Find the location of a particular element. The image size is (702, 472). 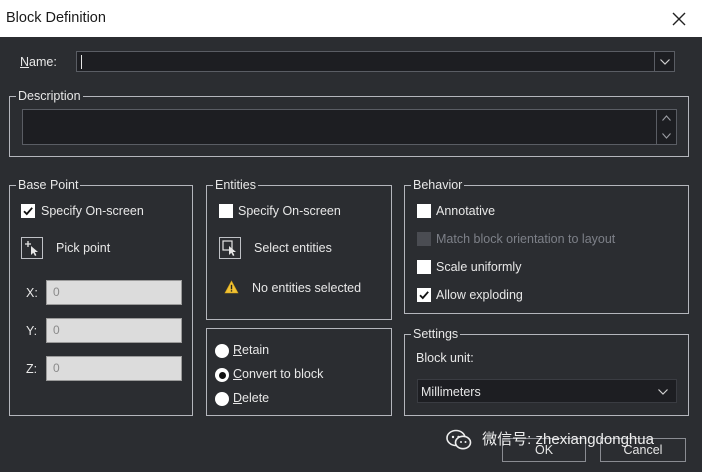

select-entities-button is located at coordinates (230, 248).